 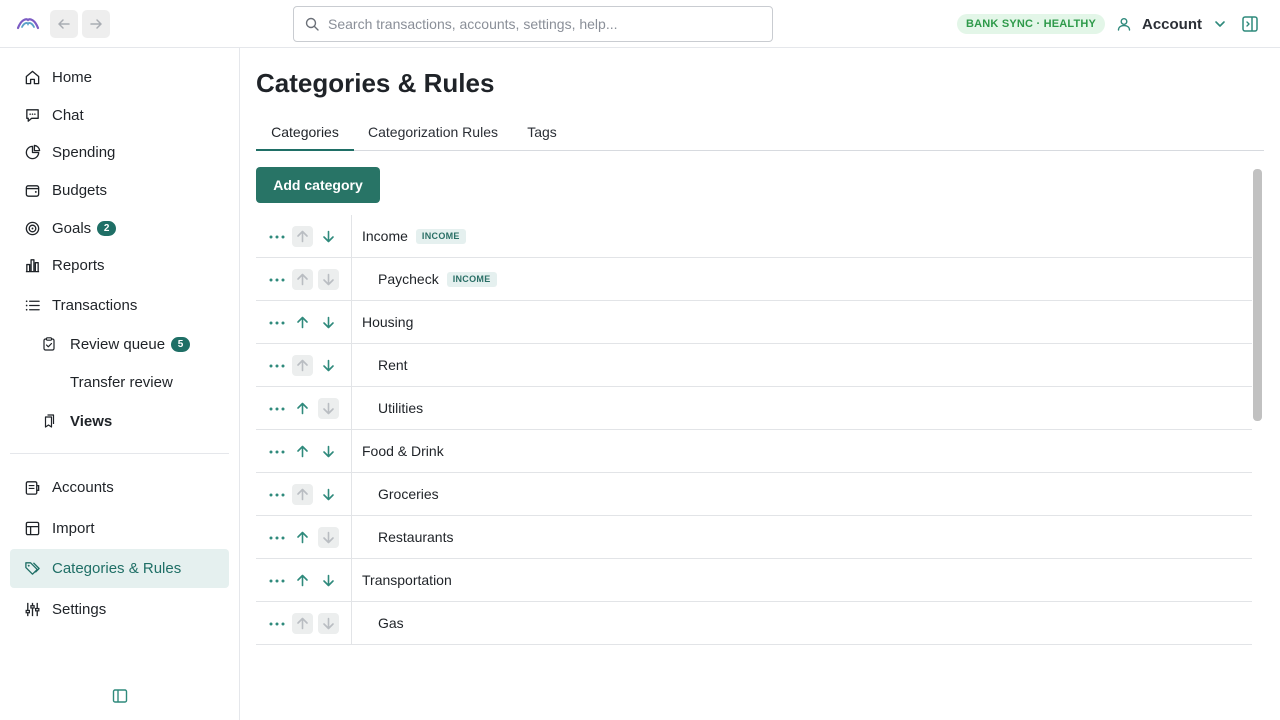 I want to click on sidebar-item-budgets: Budgets, so click(x=119, y=190).